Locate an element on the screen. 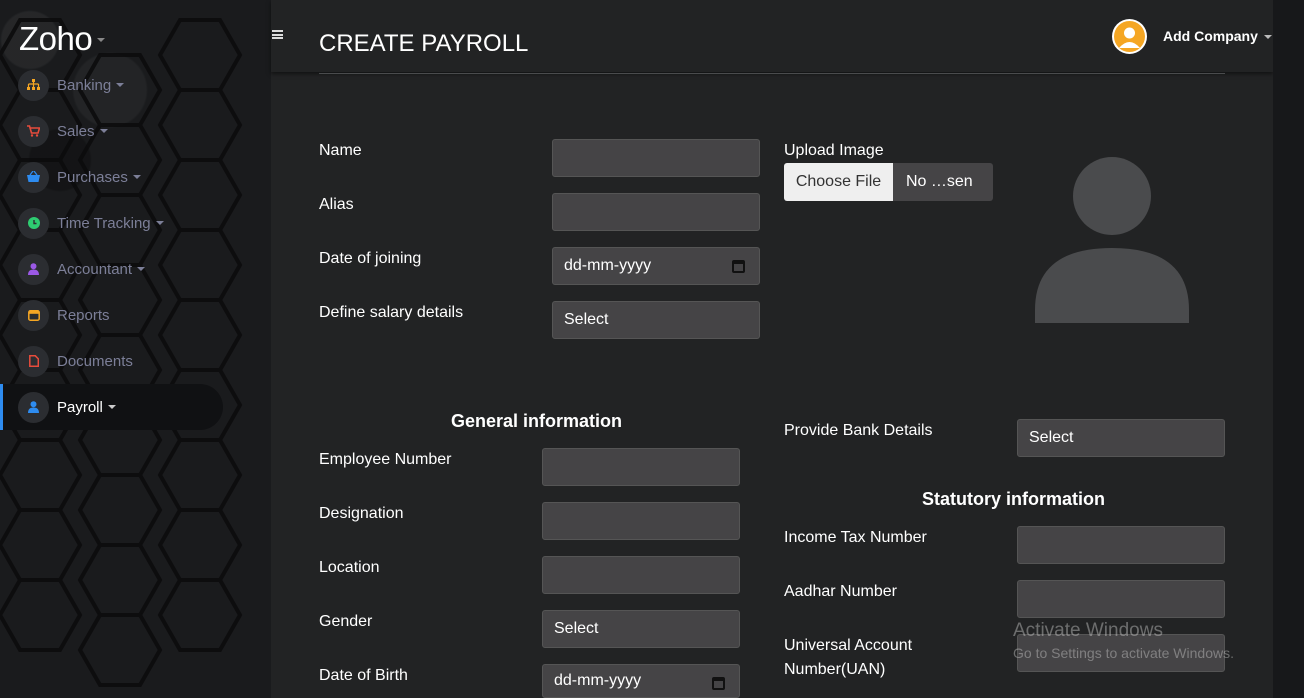 The image size is (1304, 698). date-of-birth-input: dd-mm-yyyy is located at coordinates (641, 681).